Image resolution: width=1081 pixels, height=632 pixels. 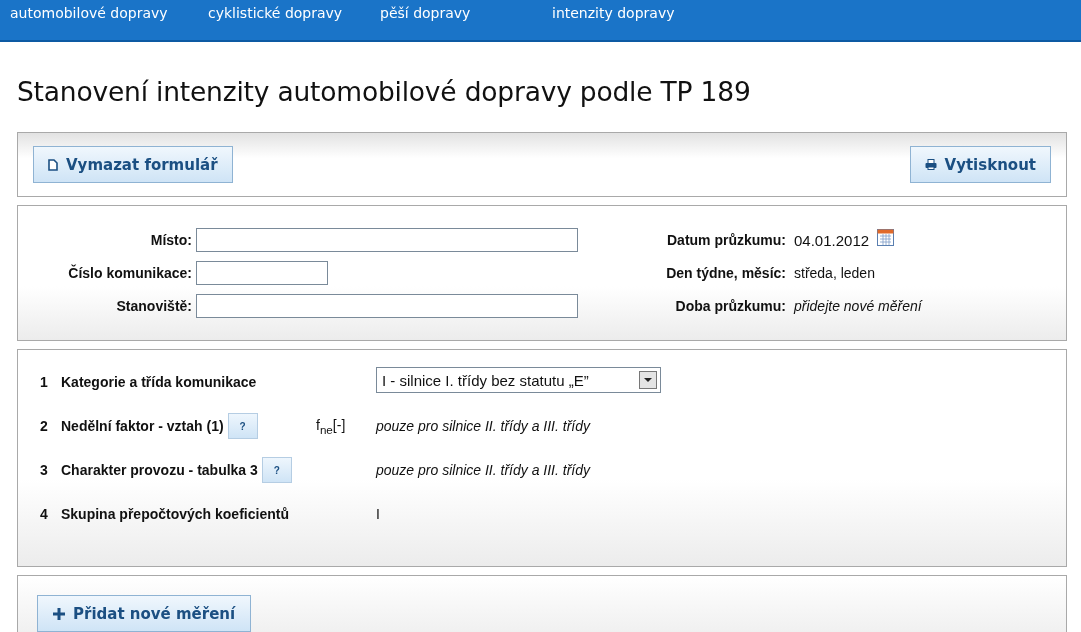 What do you see at coordinates (834, 273) in the screenshot?
I see `field-value: středa, leden` at bounding box center [834, 273].